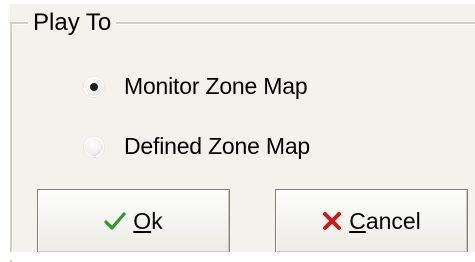 The width and height of the screenshot is (475, 262). Describe the element at coordinates (157, 220) in the screenshot. I see `ok-label-rest: k` at that location.